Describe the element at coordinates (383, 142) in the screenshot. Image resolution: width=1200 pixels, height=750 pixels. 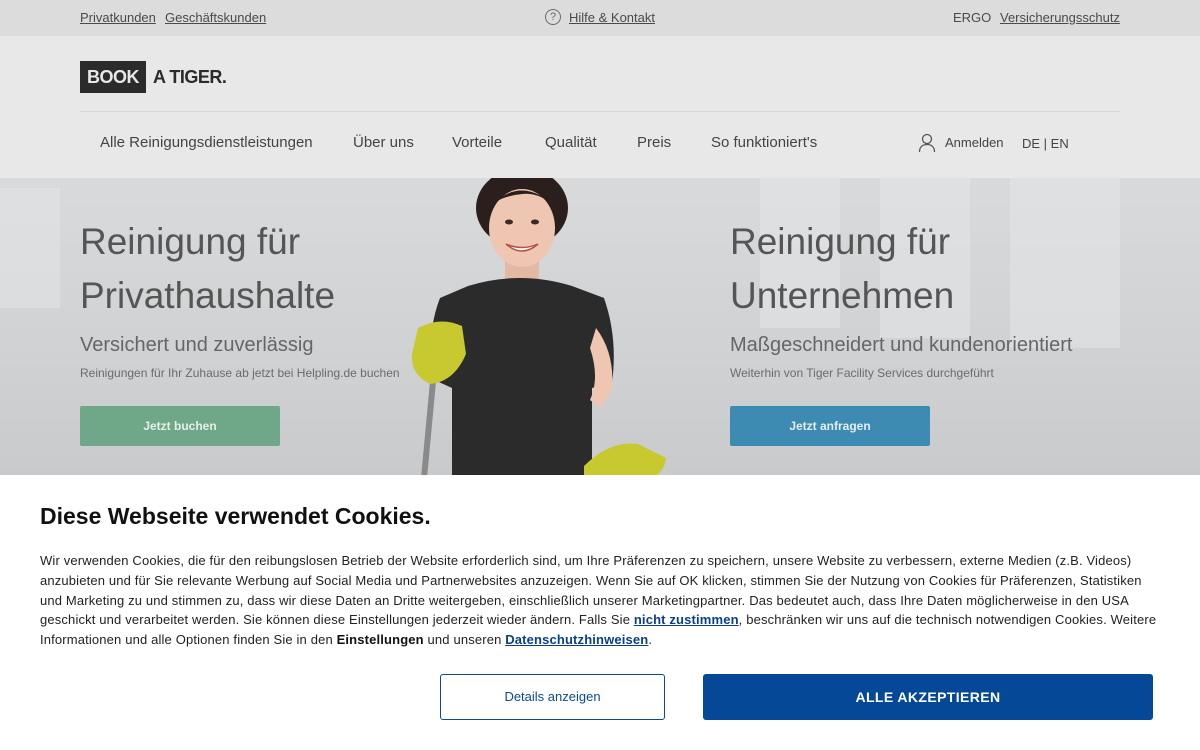
I see `nav-item-ueber-uns: Über uns` at that location.